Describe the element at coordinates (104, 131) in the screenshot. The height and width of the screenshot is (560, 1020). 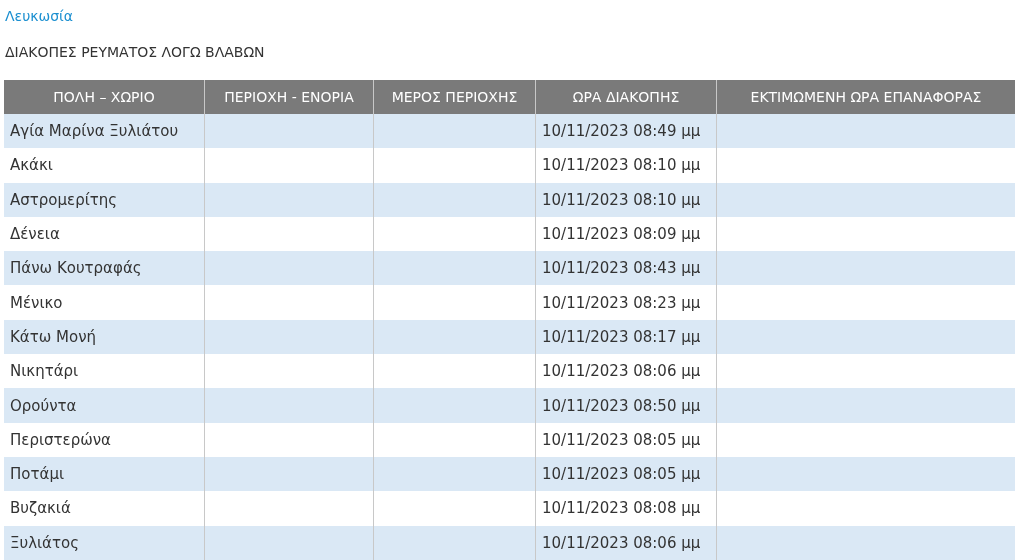
I see `table-cell: Αγία Μαρίνα Ξυλιάτου` at that location.